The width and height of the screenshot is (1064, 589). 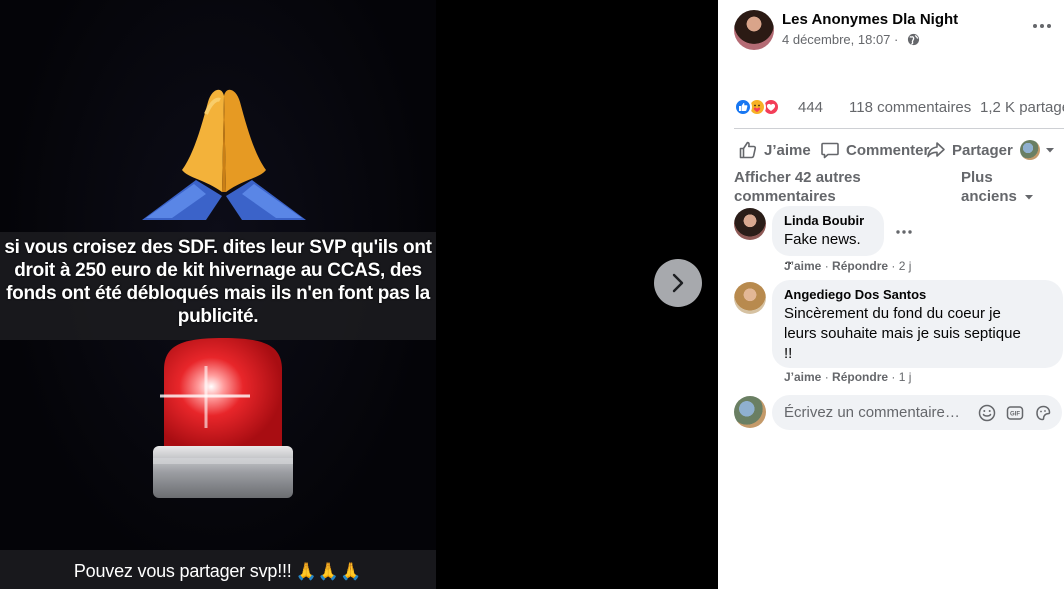 What do you see at coordinates (936, 150) in the screenshot?
I see `share-arrow-icon` at bounding box center [936, 150].